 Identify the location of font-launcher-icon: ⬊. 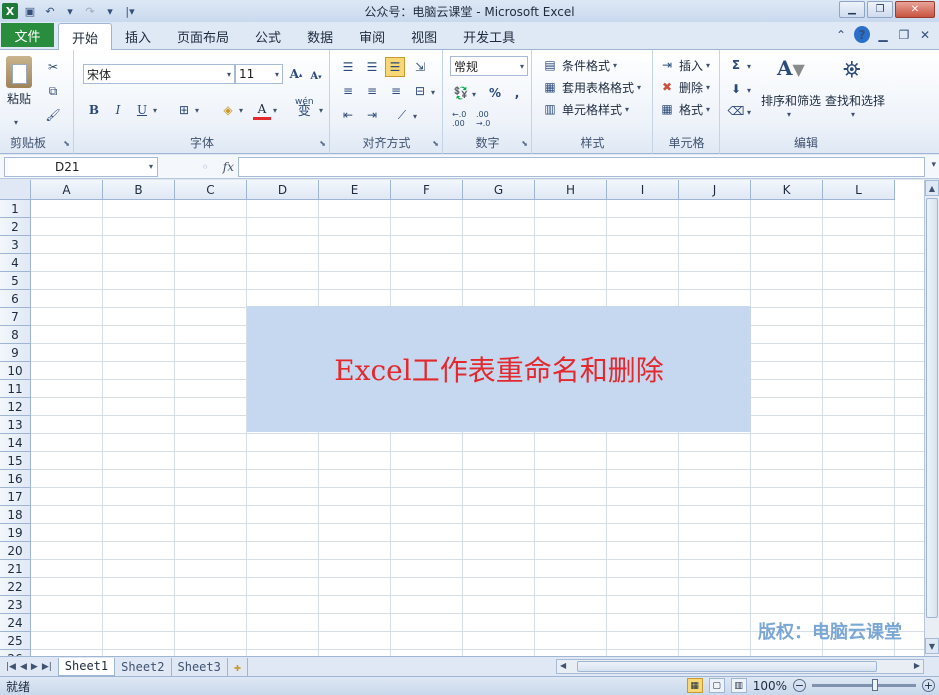
(322, 143).